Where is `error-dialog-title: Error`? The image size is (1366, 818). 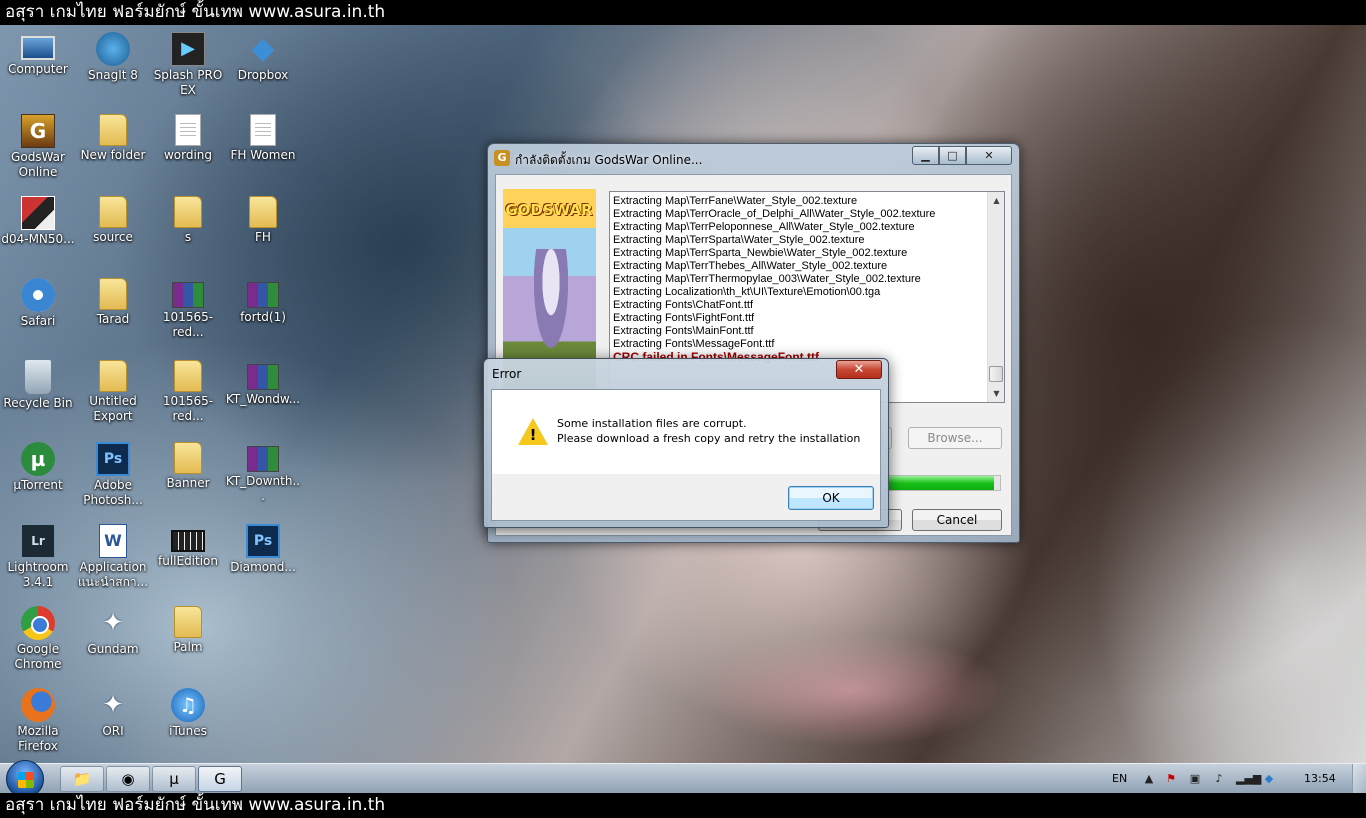
error-dialog-title: Error is located at coordinates (507, 374).